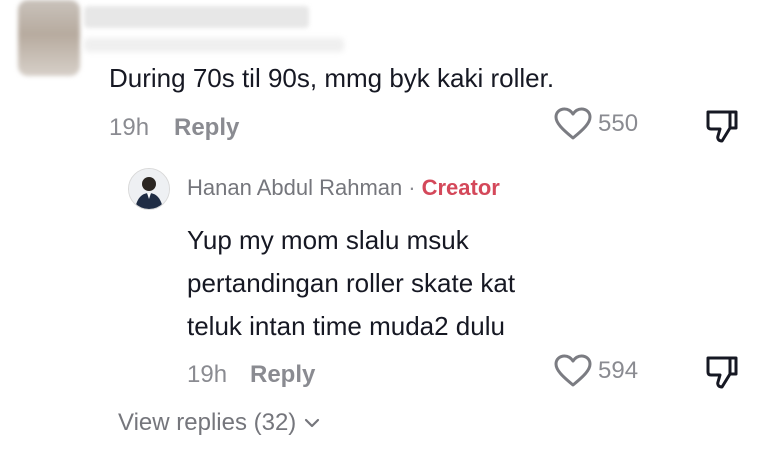  I want to click on chevron-down-icon, so click(312, 423).